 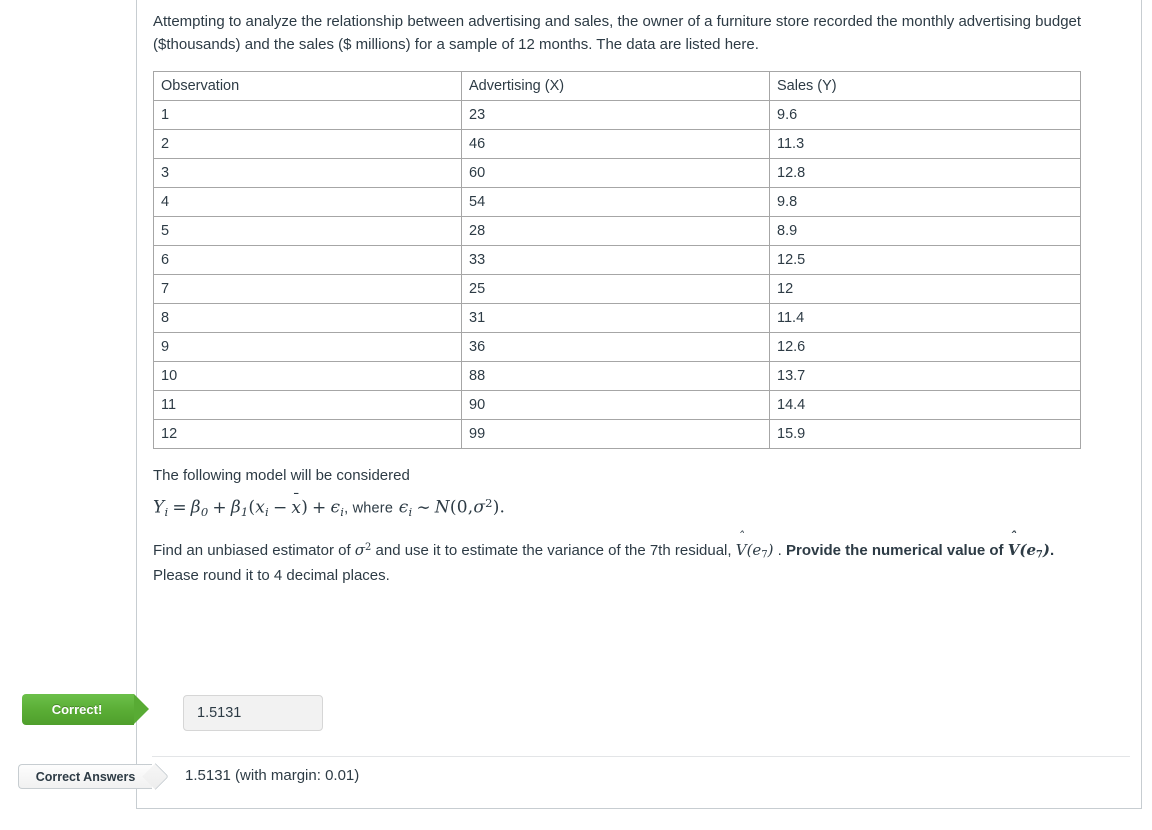 What do you see at coordinates (307, 317) in the screenshot?
I see `cell-observation: 8` at bounding box center [307, 317].